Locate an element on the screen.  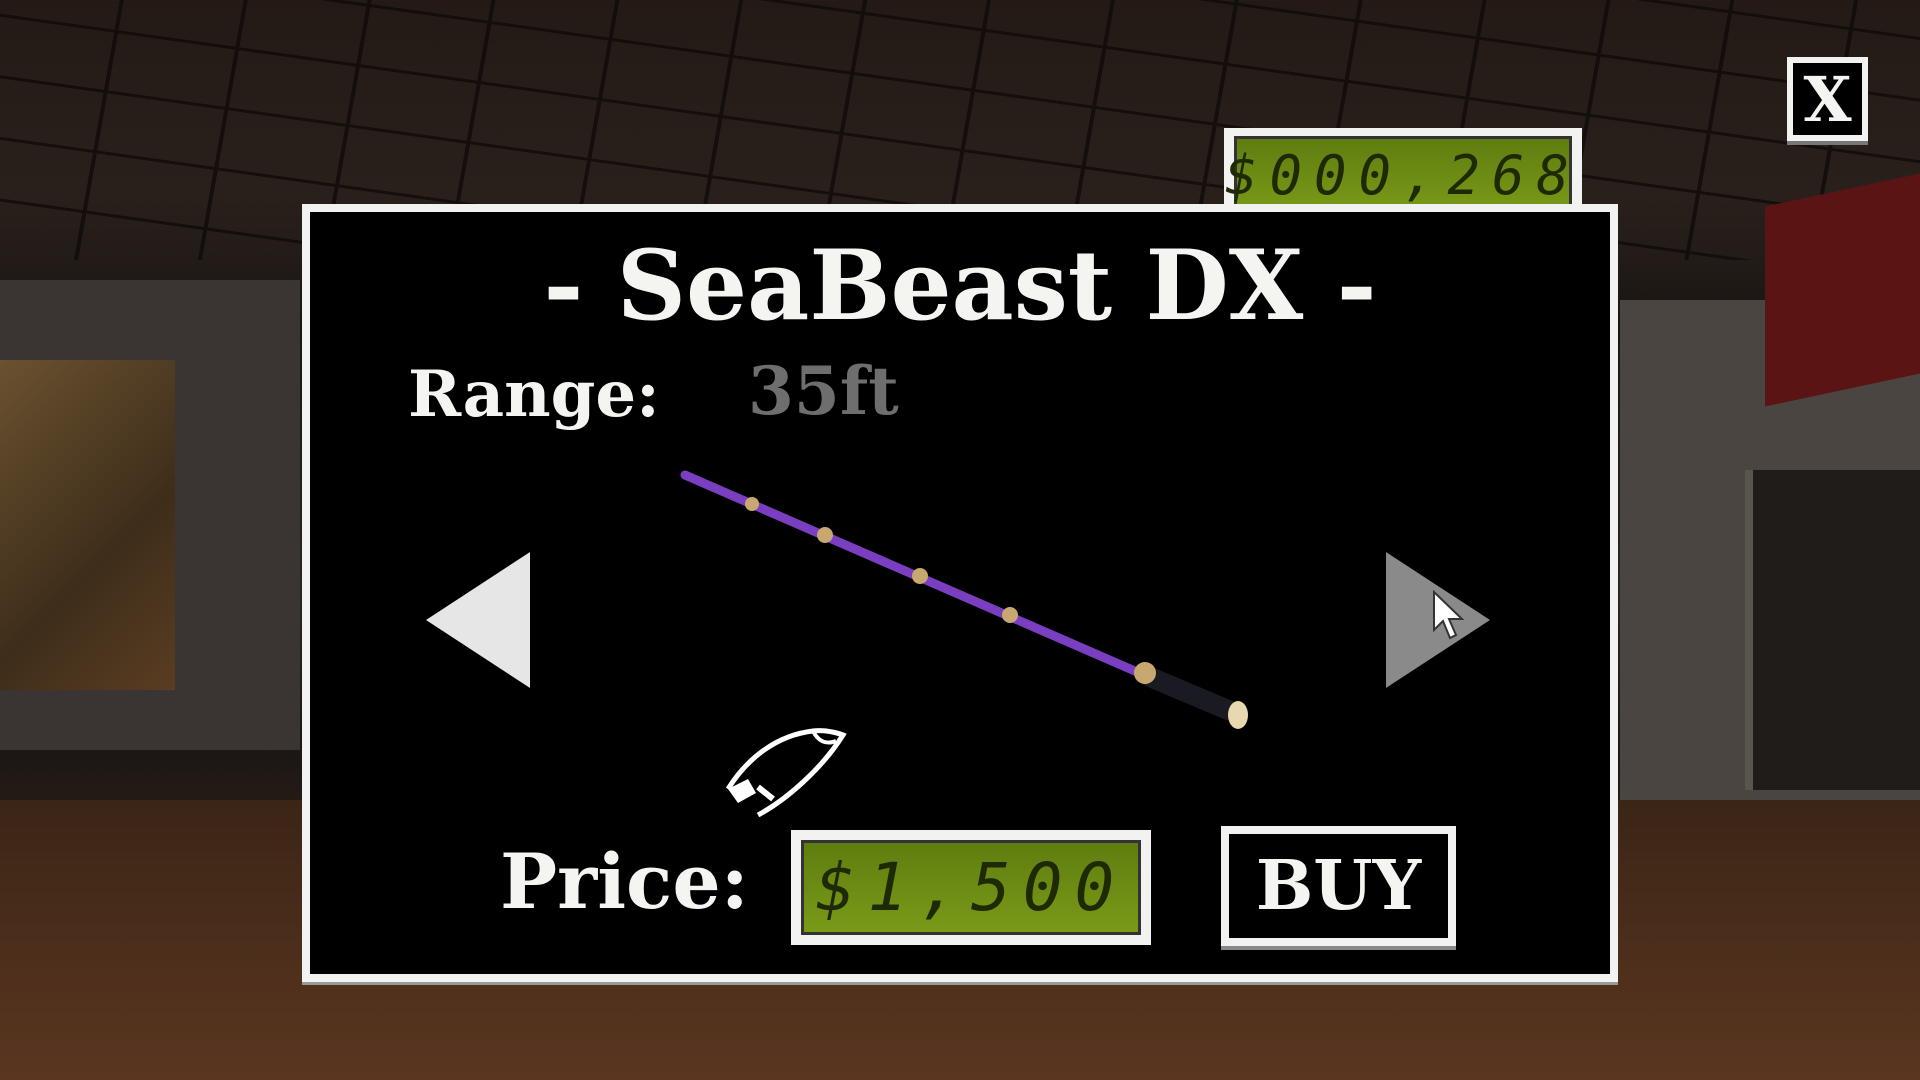
mouse-cursor-icon is located at coordinates (1449, 615).